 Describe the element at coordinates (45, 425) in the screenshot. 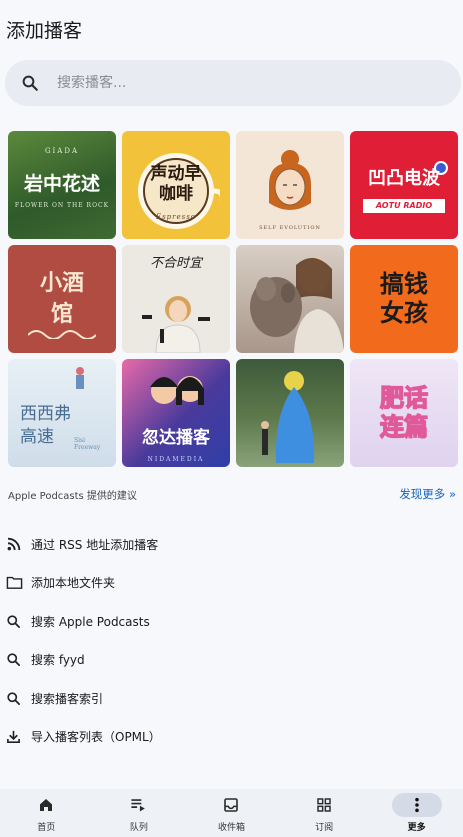

I see `podcast-title: 西西弗高速` at that location.